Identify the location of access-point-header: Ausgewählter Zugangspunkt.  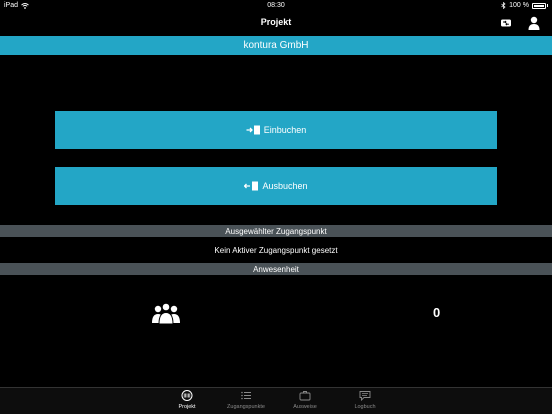
(276, 231).